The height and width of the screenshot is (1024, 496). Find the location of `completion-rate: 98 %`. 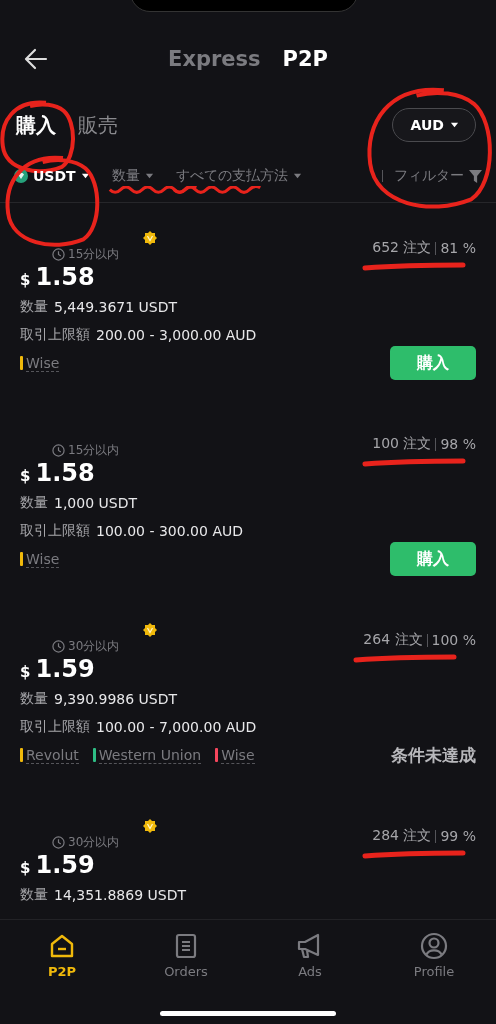

completion-rate: 98 % is located at coordinates (458, 444).